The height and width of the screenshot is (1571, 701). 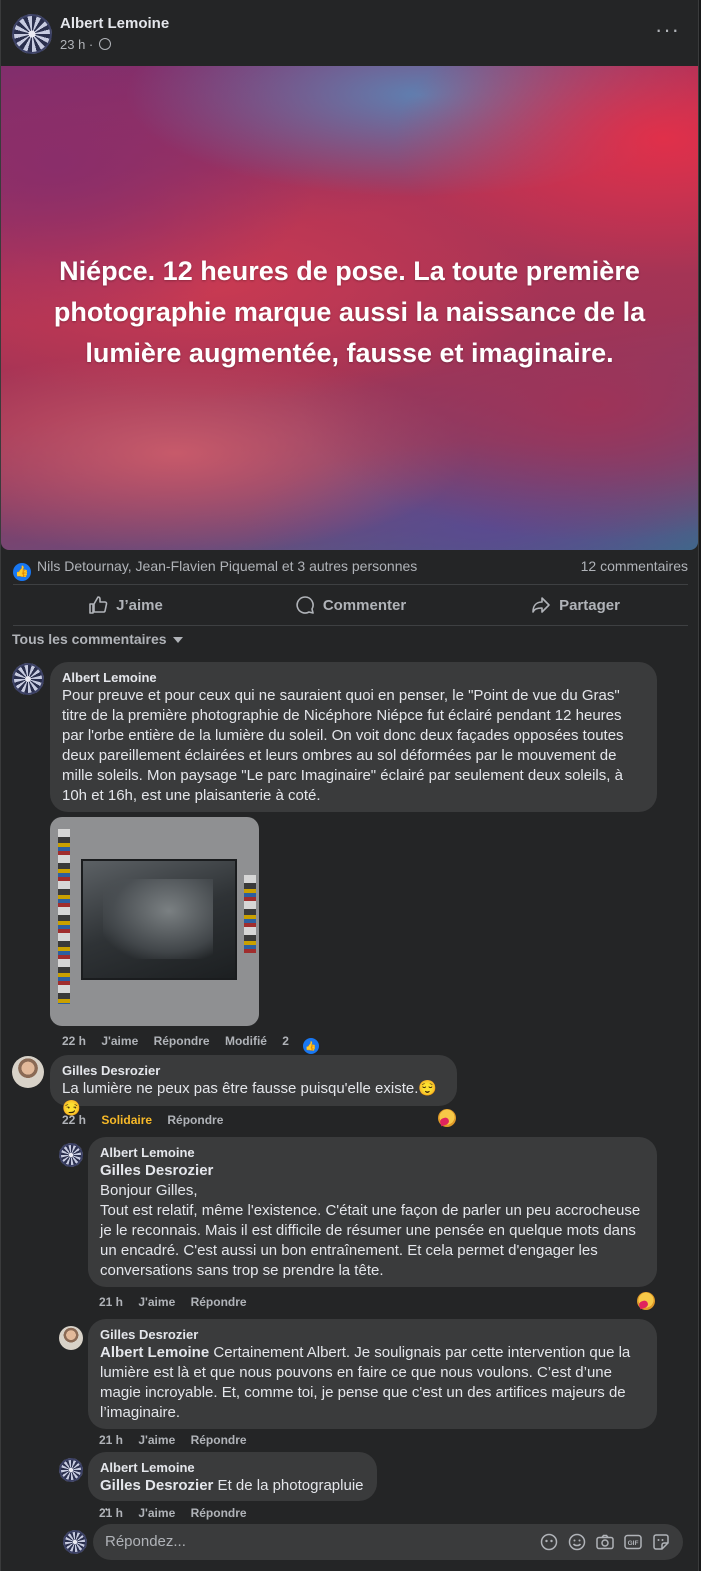 I want to click on comment-reaction-button: Solidaire, so click(x=126, y=1120).